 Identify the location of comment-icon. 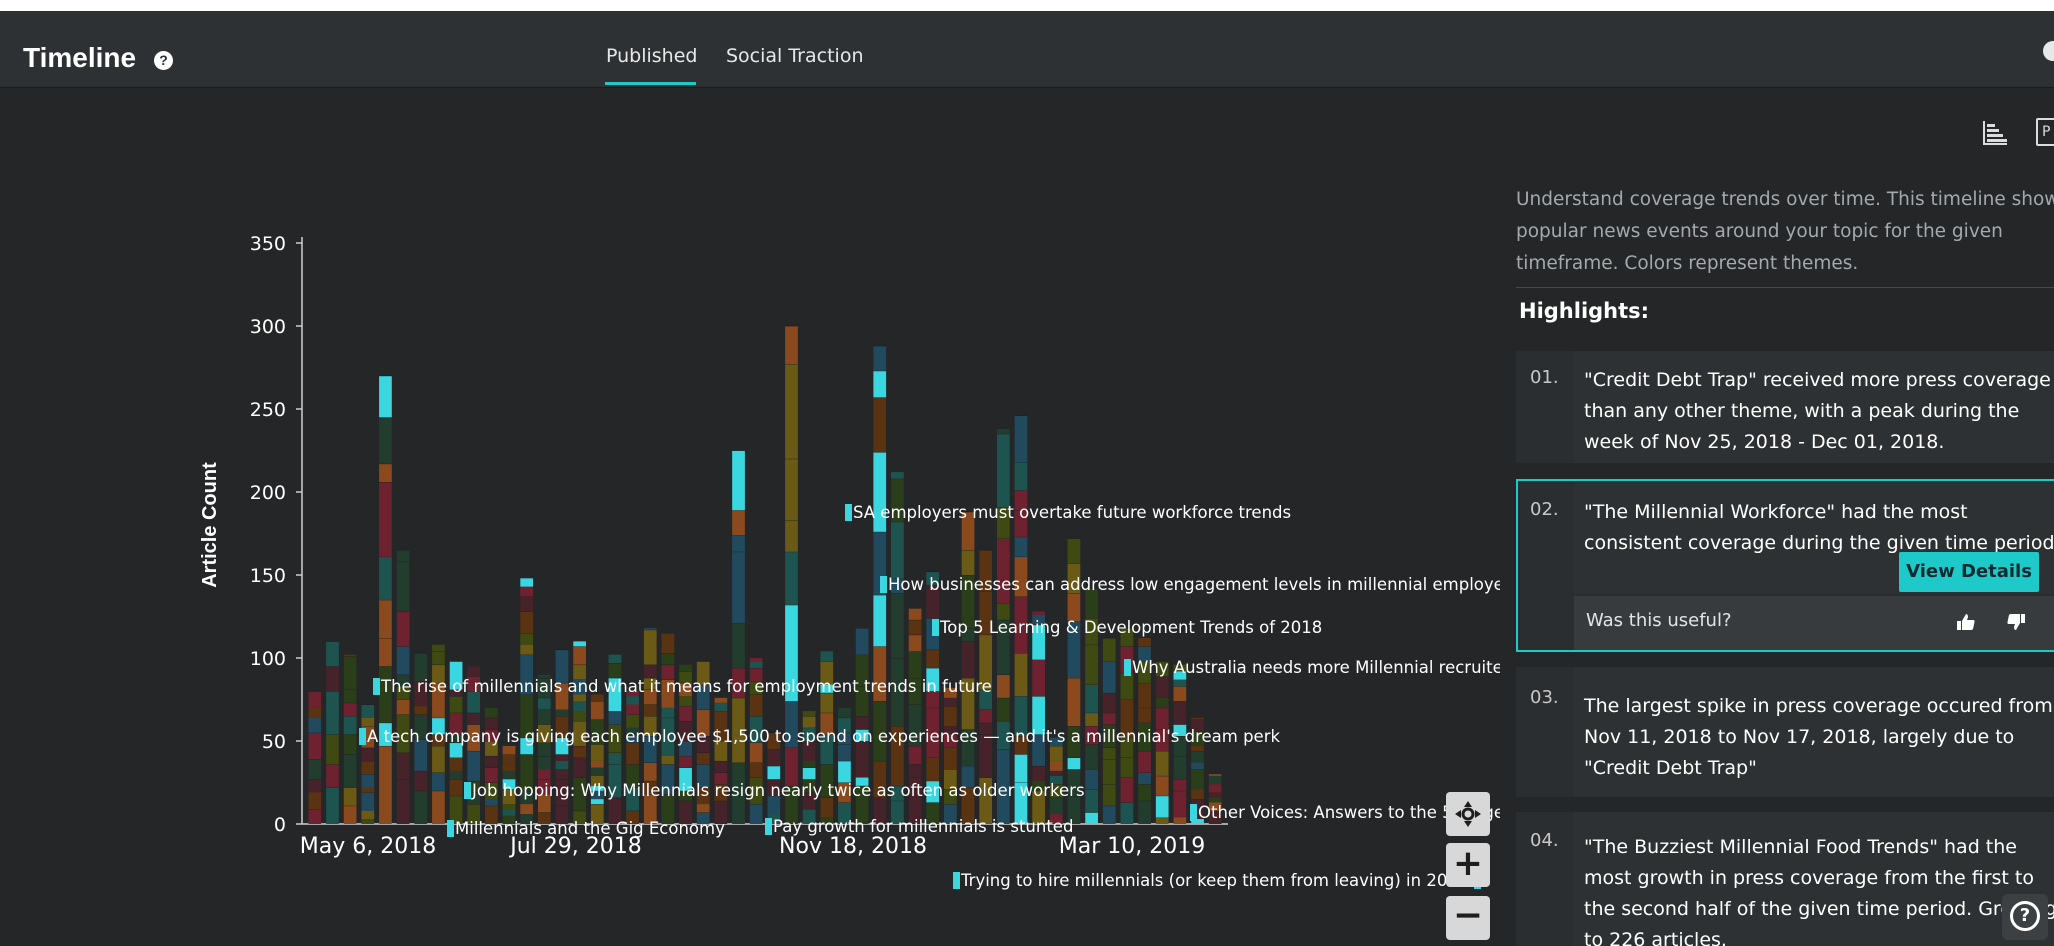
(2048, 51).